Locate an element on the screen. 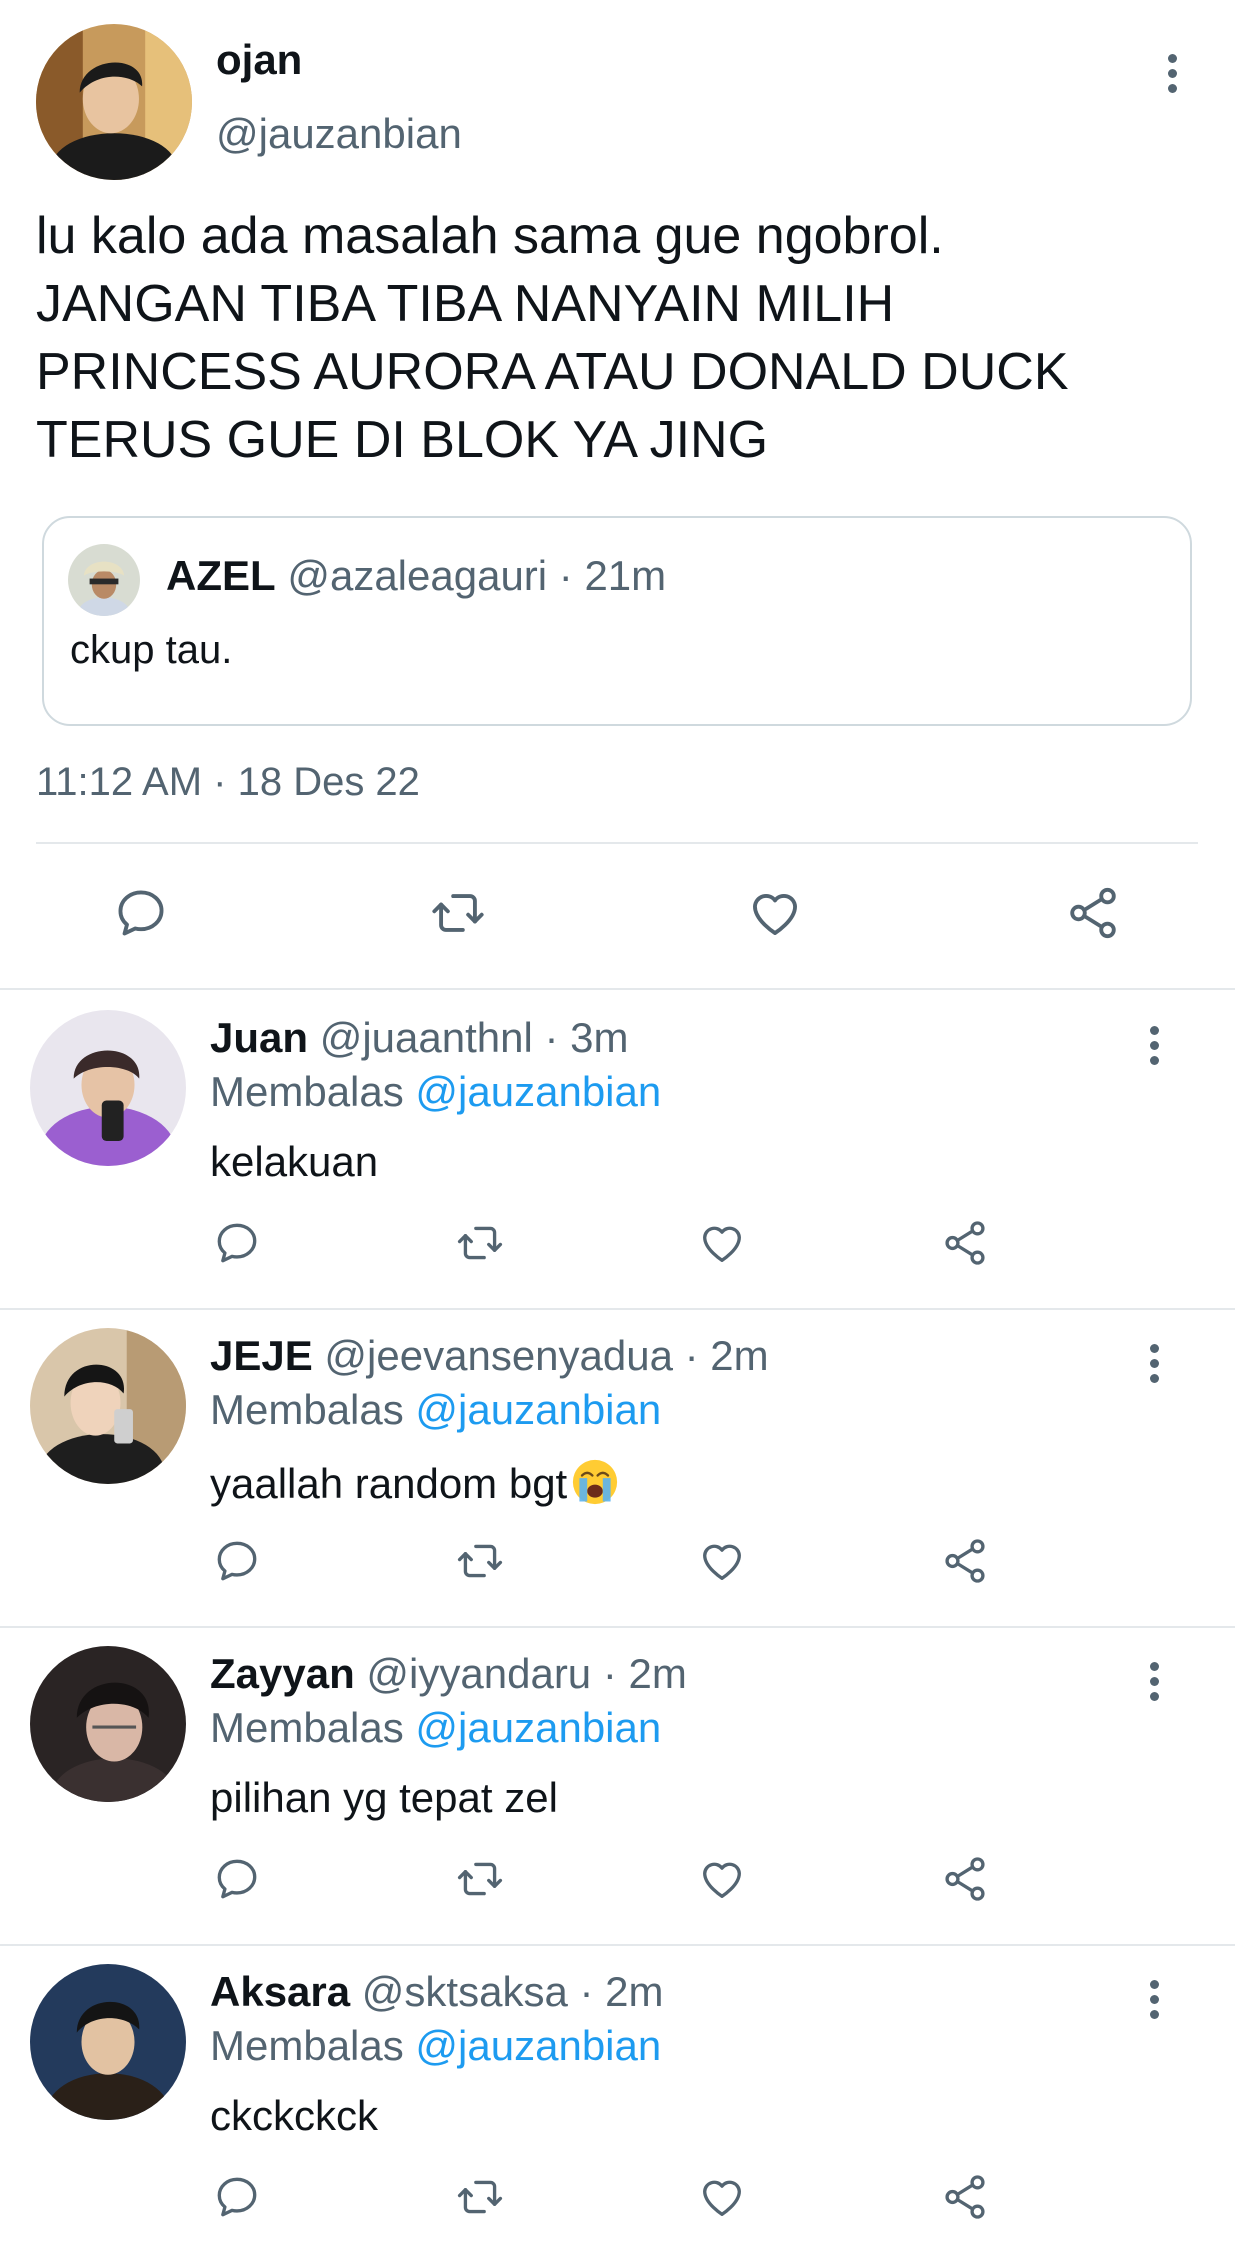 This screenshot has height=2256, width=1235. display-name: AZEL is located at coordinates (221, 575).